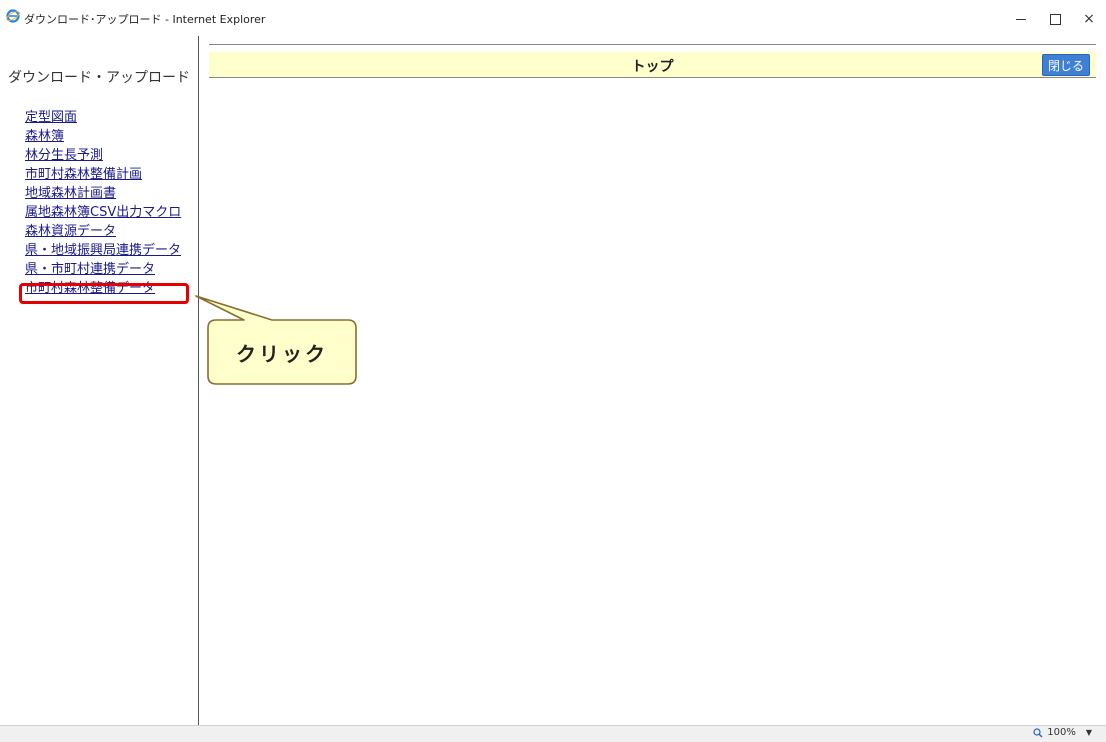 This screenshot has height=742, width=1106. What do you see at coordinates (103, 117) in the screenshot?
I see `sidebar-item-teikei-zumen: 定型図面` at bounding box center [103, 117].